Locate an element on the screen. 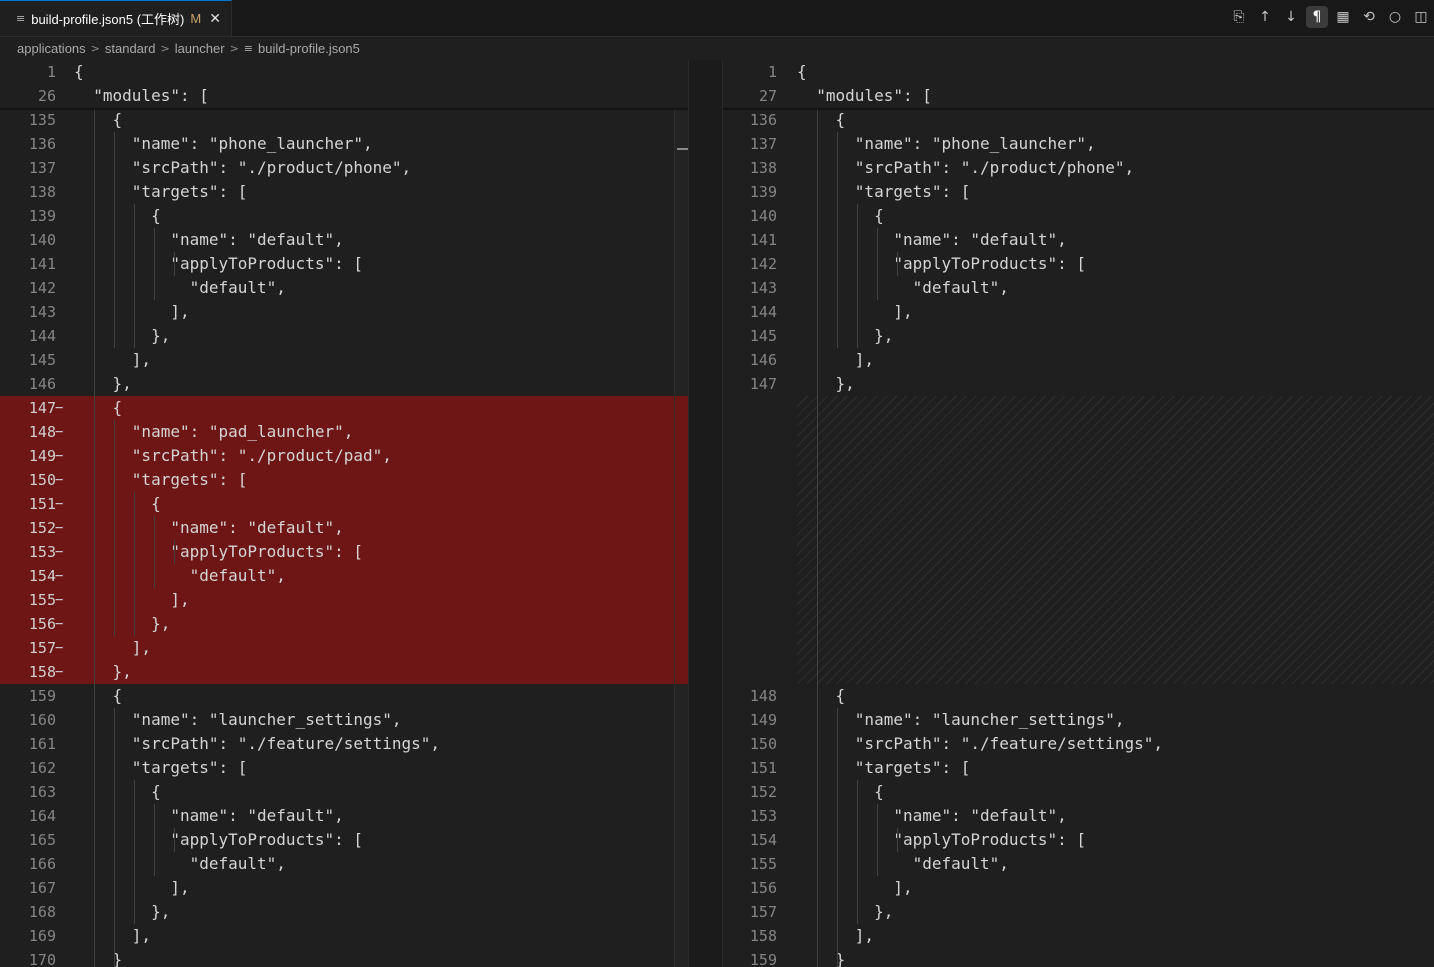 The height and width of the screenshot is (967, 1434). code-line: 136 { is located at coordinates (1078, 120).